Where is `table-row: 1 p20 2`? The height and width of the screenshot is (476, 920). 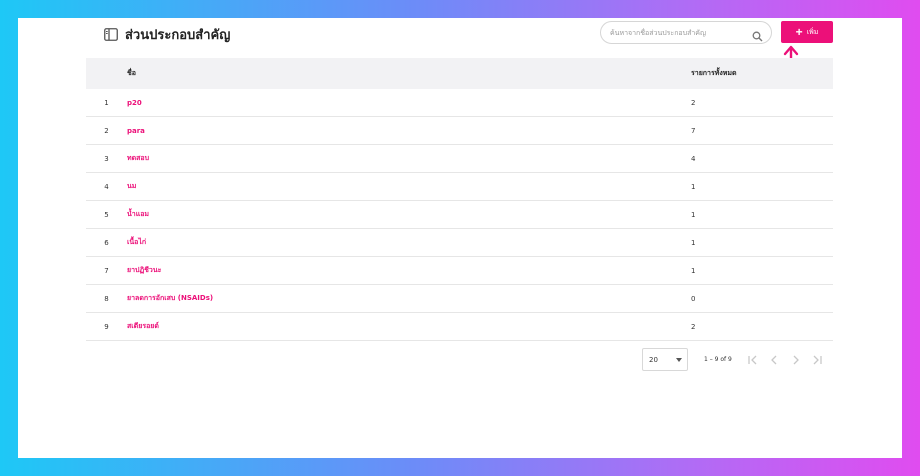
table-row: 1 p20 2 is located at coordinates (459, 103).